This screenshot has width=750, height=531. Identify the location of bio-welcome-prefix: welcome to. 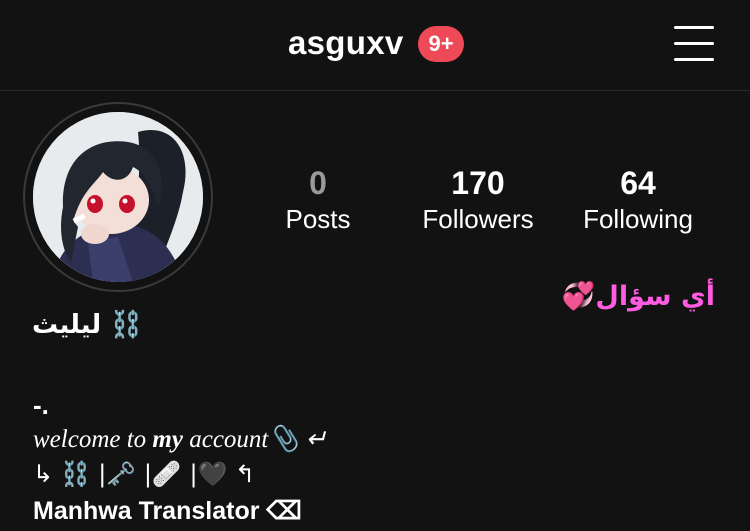
(93, 439).